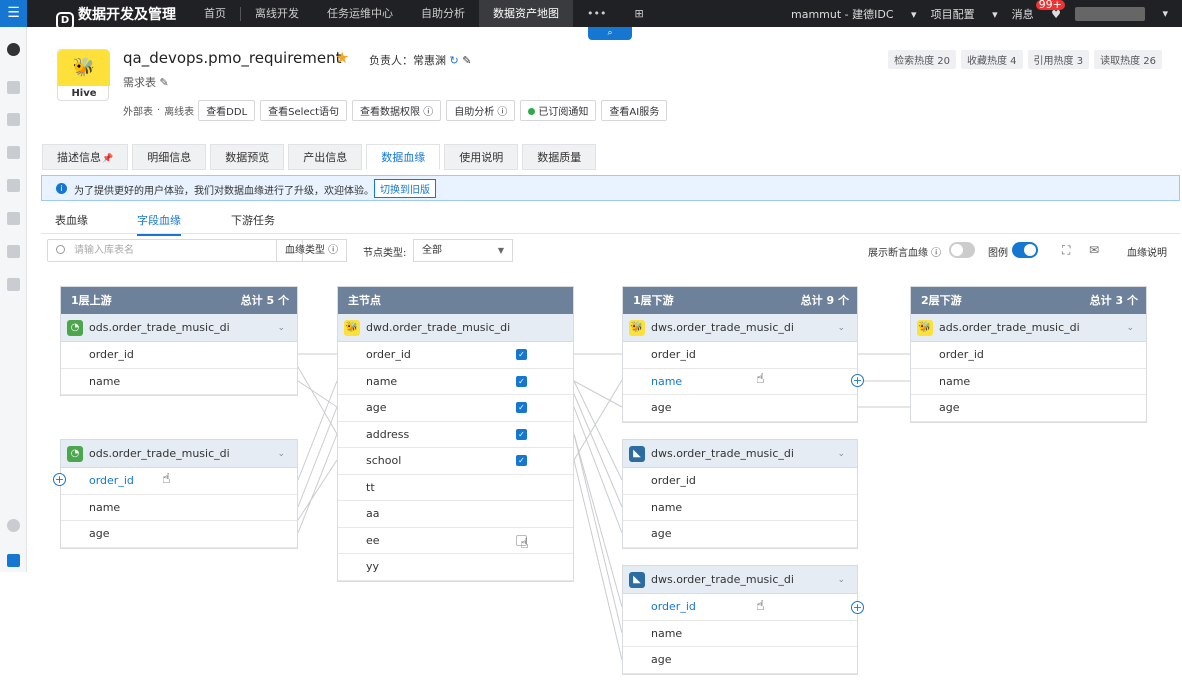 The height and width of the screenshot is (688, 1182). Describe the element at coordinates (376, 407) in the screenshot. I see `field-name: age` at that location.